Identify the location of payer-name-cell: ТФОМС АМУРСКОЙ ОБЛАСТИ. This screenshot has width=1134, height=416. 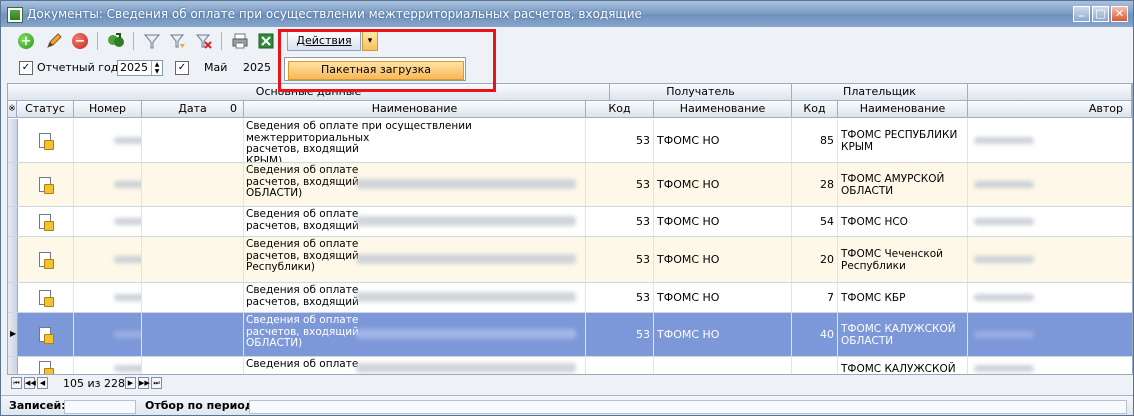
(903, 184).